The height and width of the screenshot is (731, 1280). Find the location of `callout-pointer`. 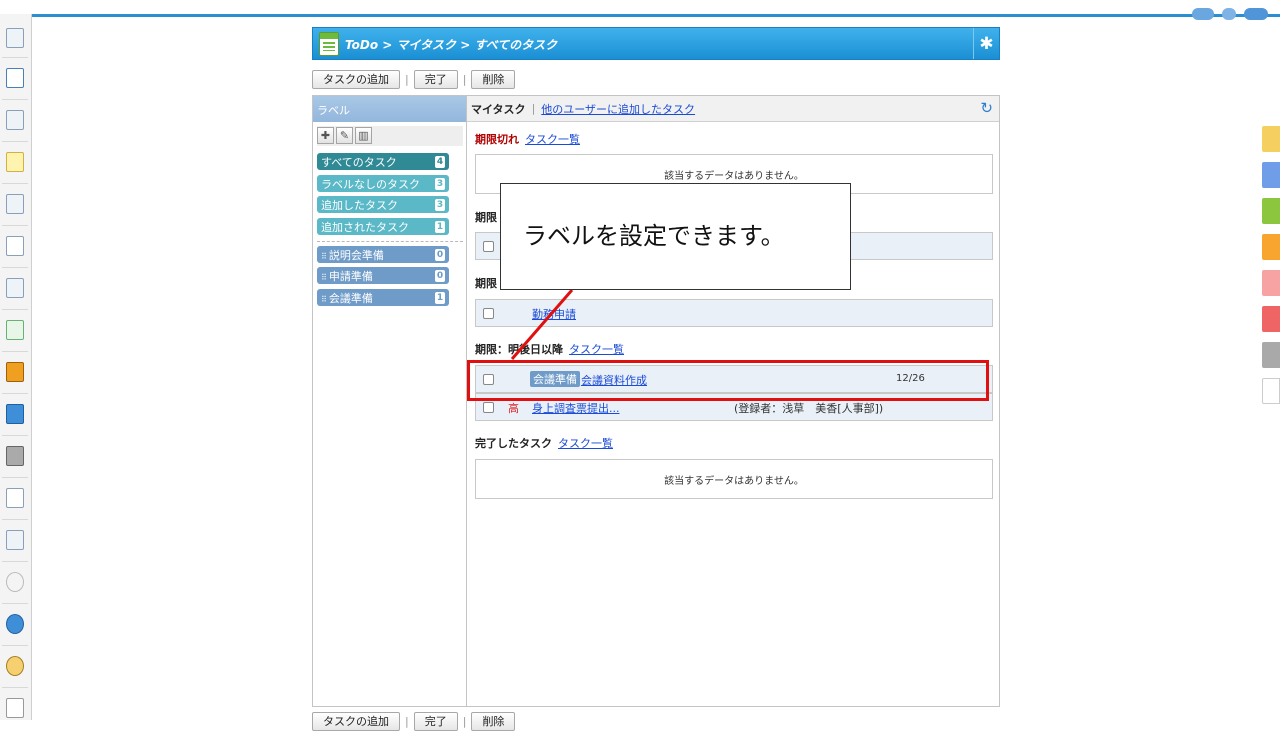

callout-pointer is located at coordinates (542, 324).